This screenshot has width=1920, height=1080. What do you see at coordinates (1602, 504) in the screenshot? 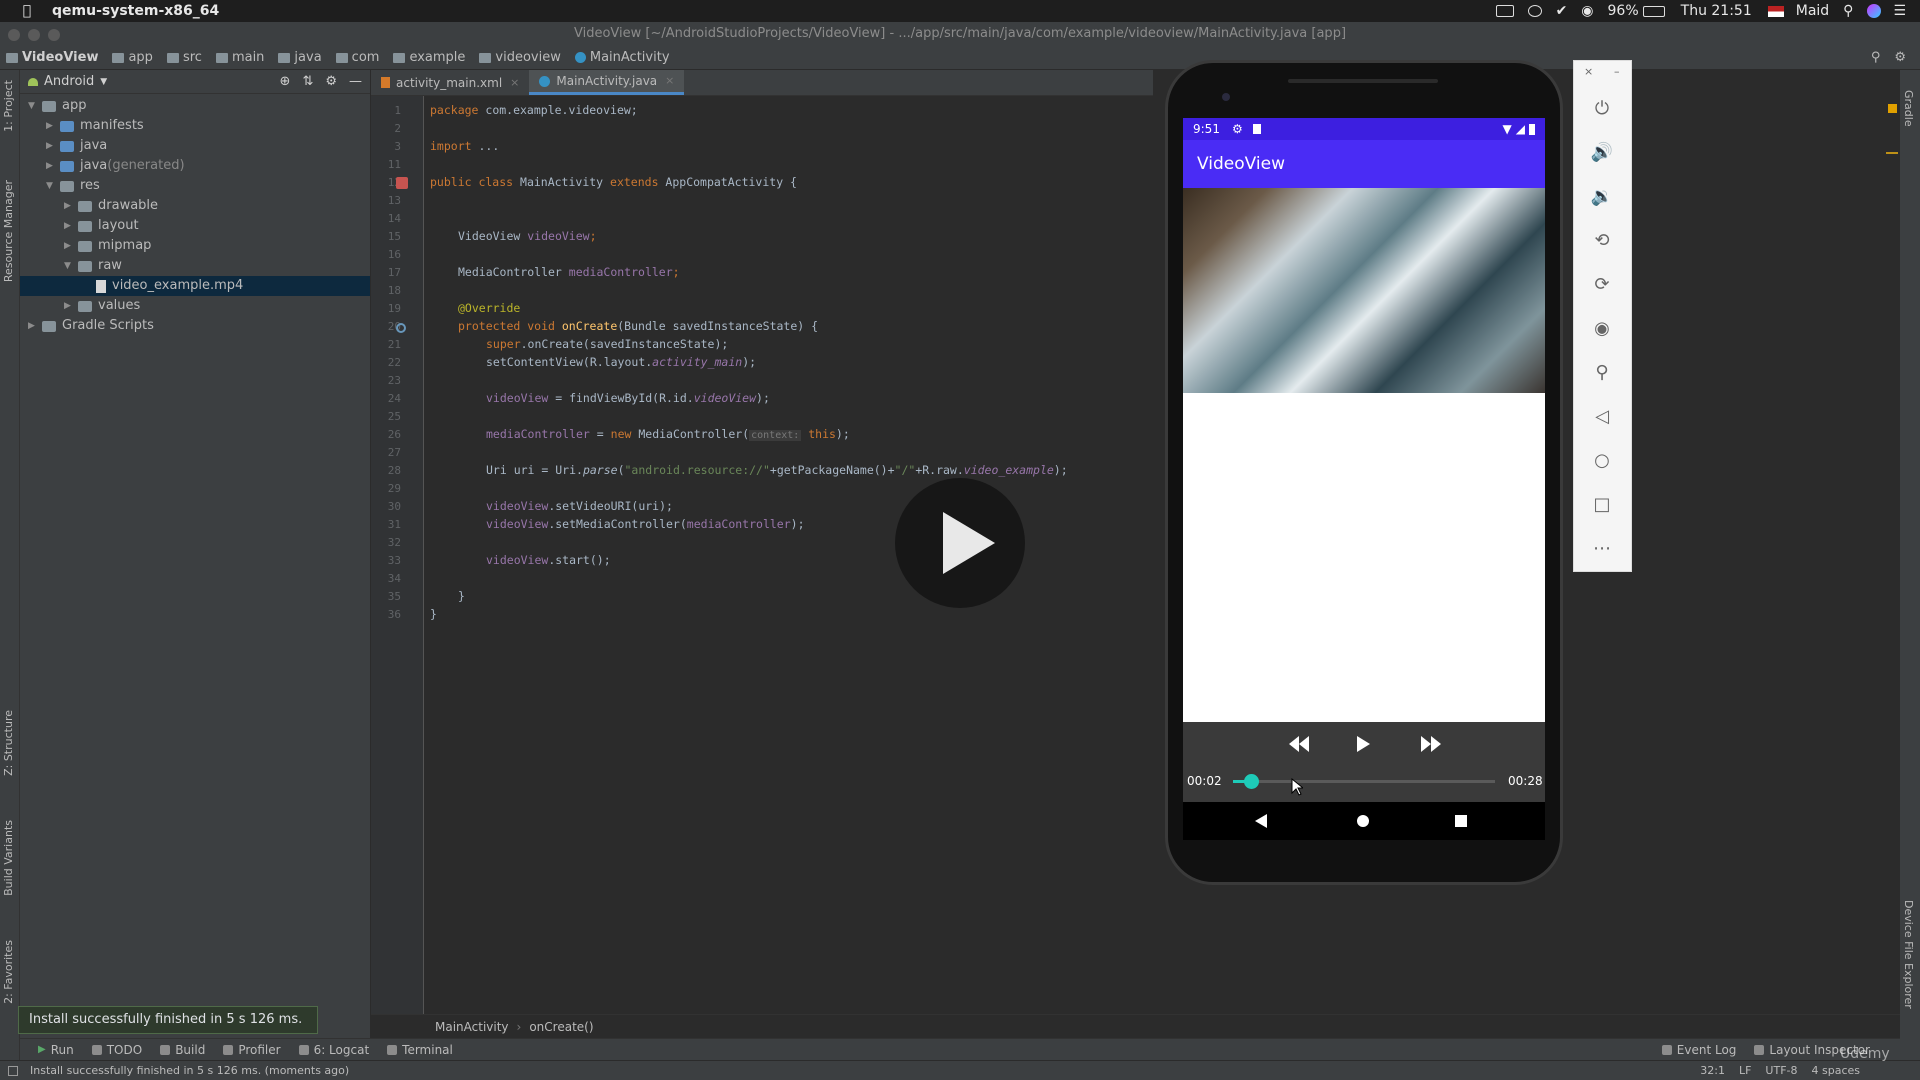
I see `overview-icon: □` at bounding box center [1602, 504].